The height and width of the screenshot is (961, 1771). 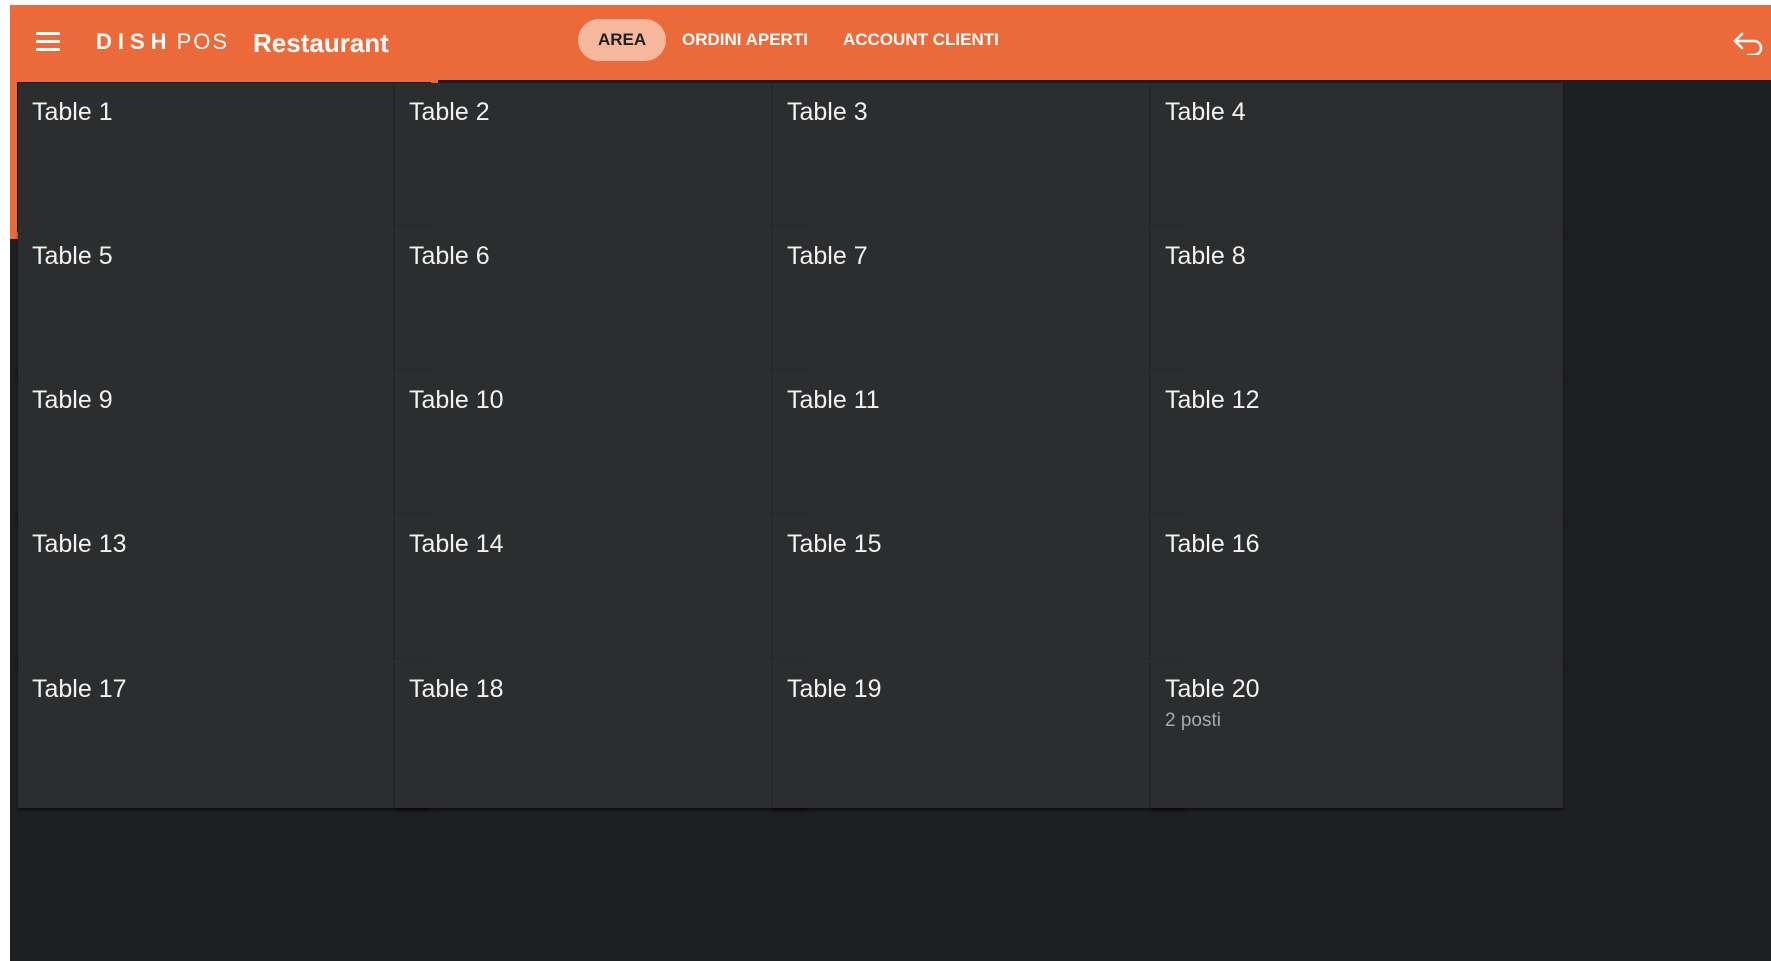 I want to click on venue-title: Restaurant, so click(x=321, y=43).